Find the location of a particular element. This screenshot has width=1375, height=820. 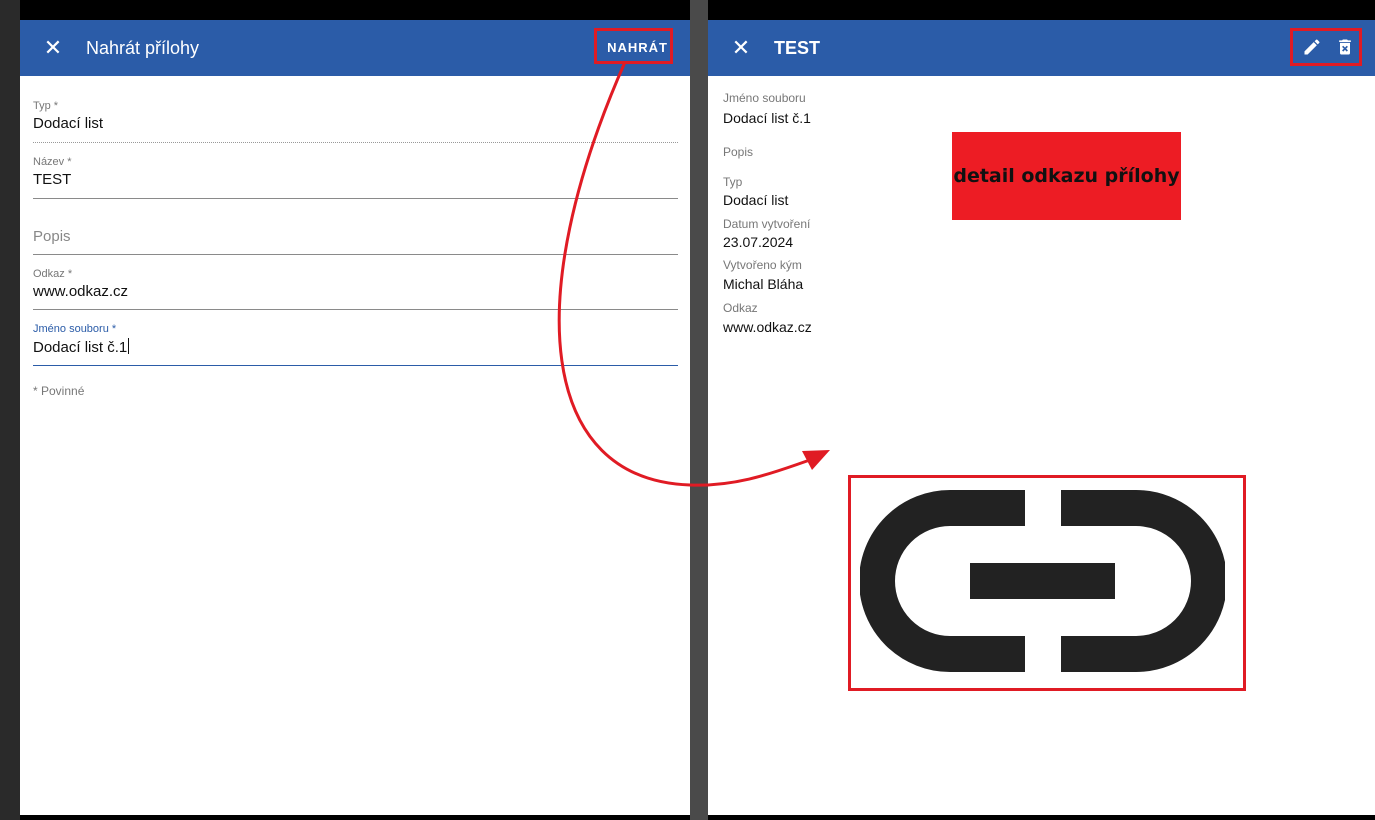

annotation-arrow is located at coordinates (693, 274).